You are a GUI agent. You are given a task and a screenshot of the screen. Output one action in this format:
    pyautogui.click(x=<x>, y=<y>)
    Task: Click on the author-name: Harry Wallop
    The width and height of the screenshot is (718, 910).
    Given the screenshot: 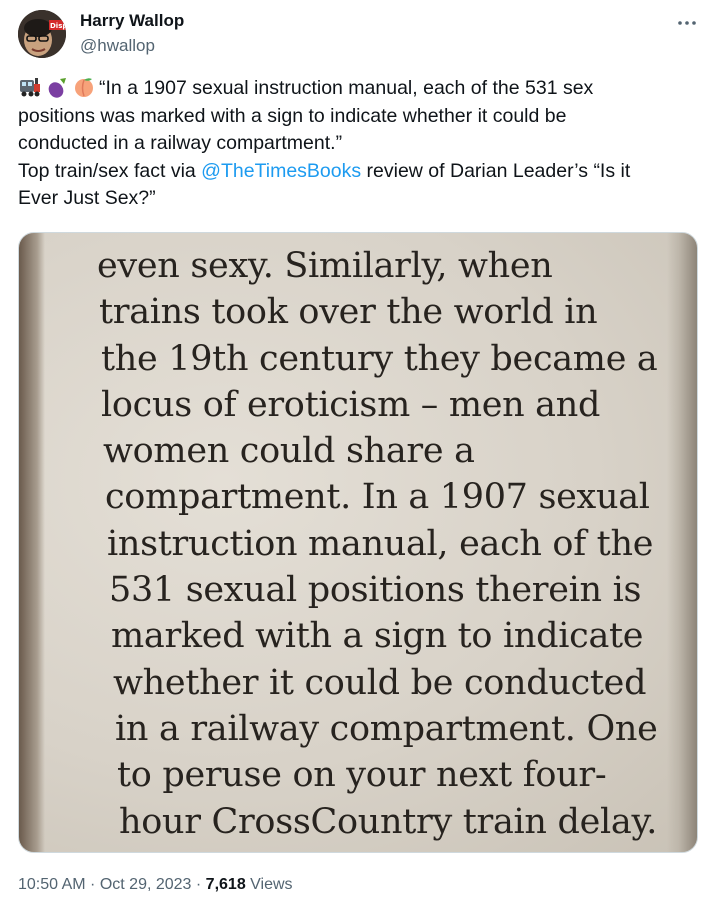 What is the action you would take?
    pyautogui.click(x=132, y=21)
    